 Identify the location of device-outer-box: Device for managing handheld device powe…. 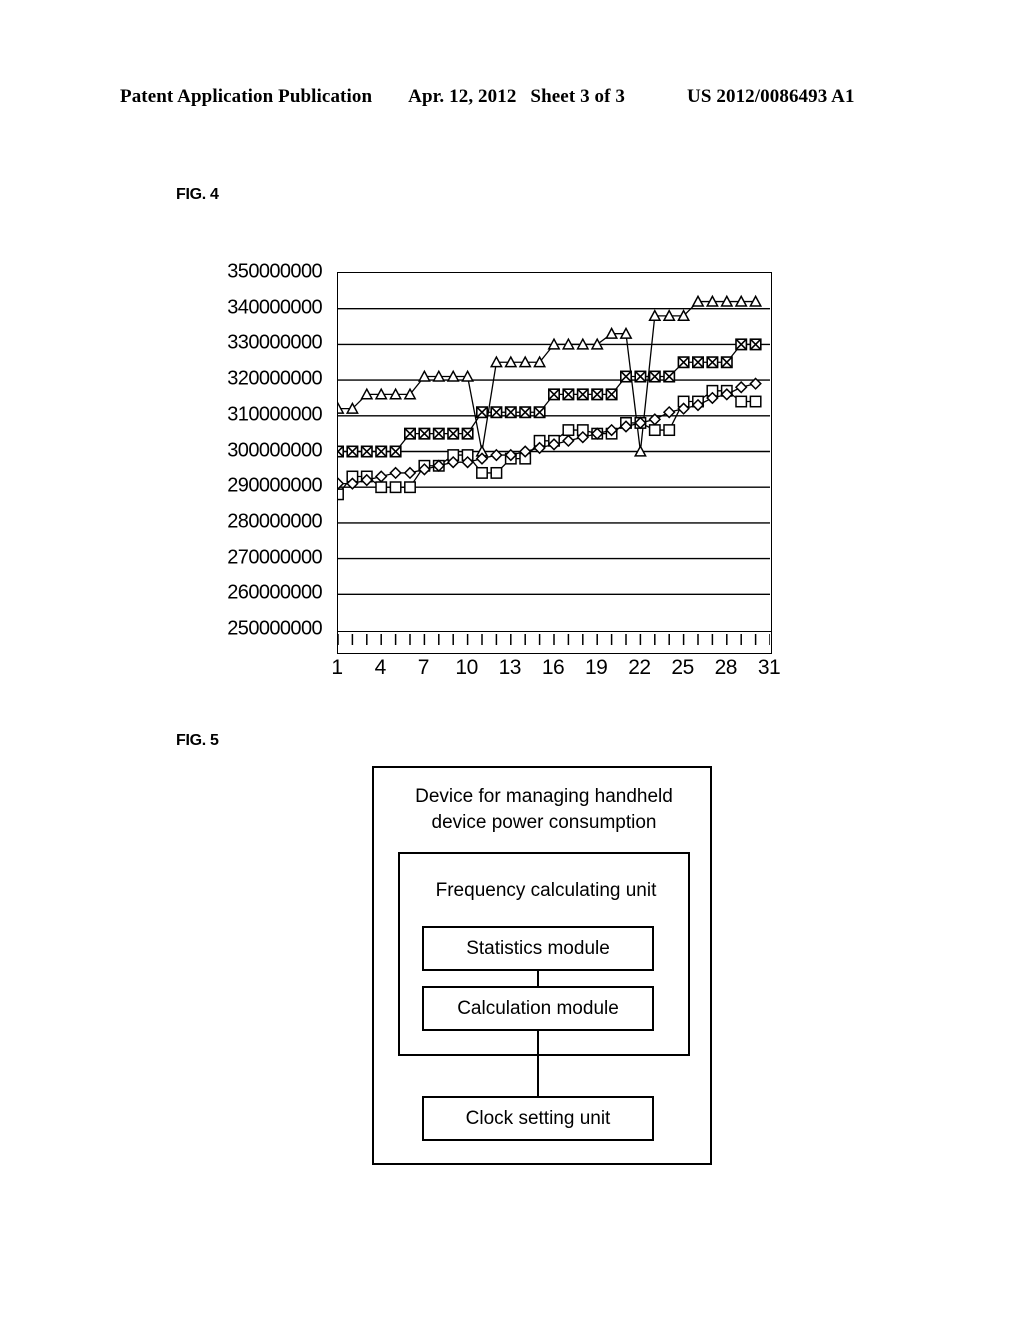
(542, 965).